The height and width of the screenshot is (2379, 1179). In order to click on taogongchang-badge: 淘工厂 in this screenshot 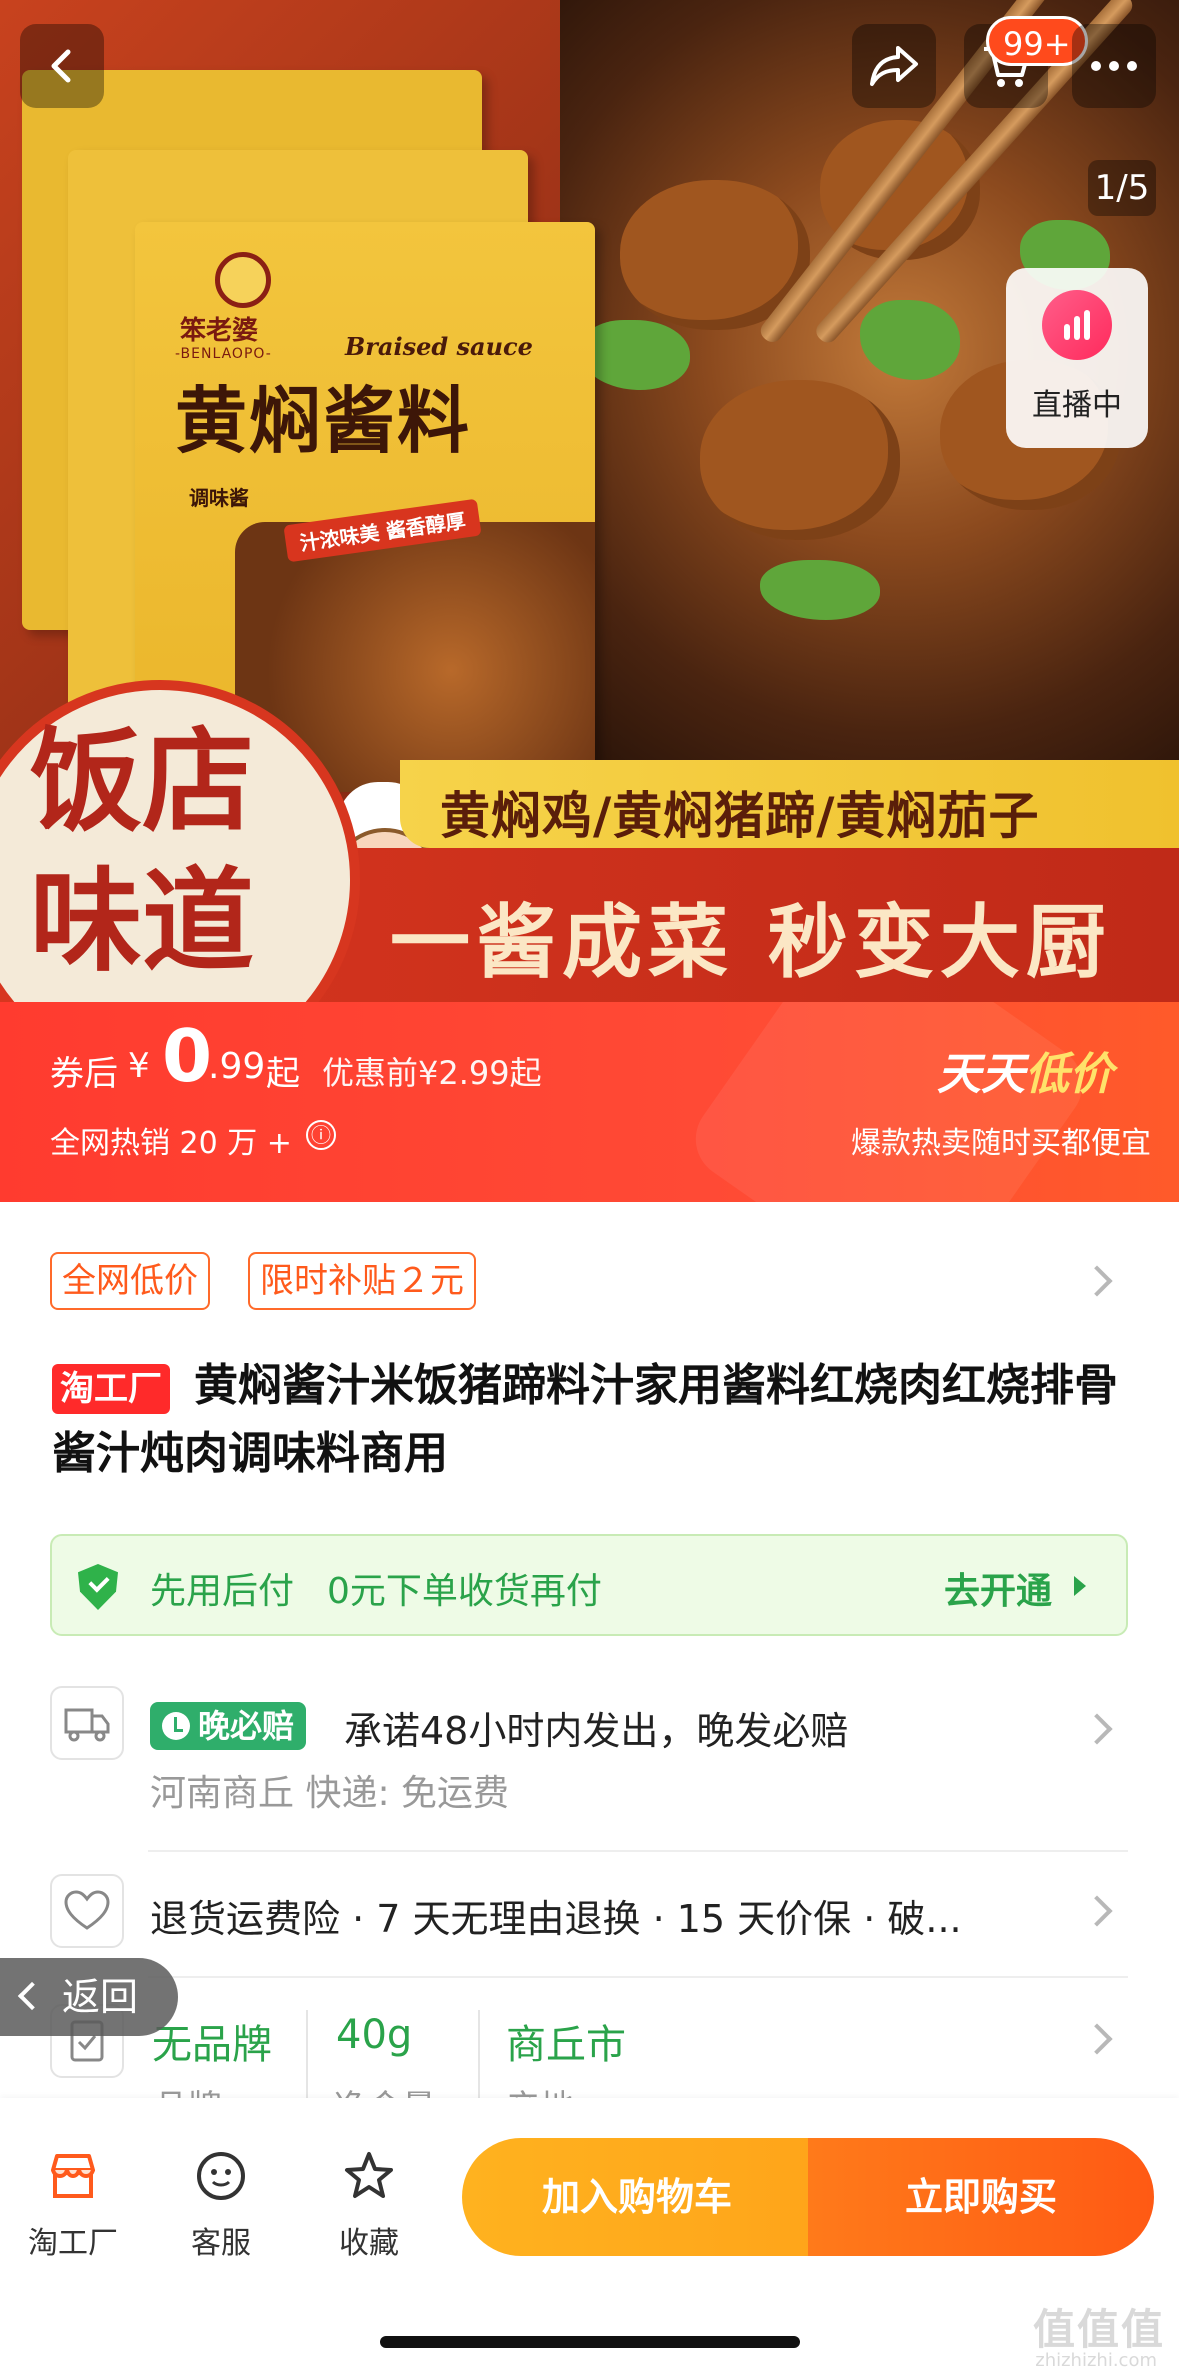, I will do `click(111, 1389)`.